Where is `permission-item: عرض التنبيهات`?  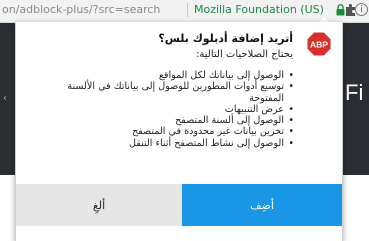 permission-item: عرض التنبيهات is located at coordinates (169, 110).